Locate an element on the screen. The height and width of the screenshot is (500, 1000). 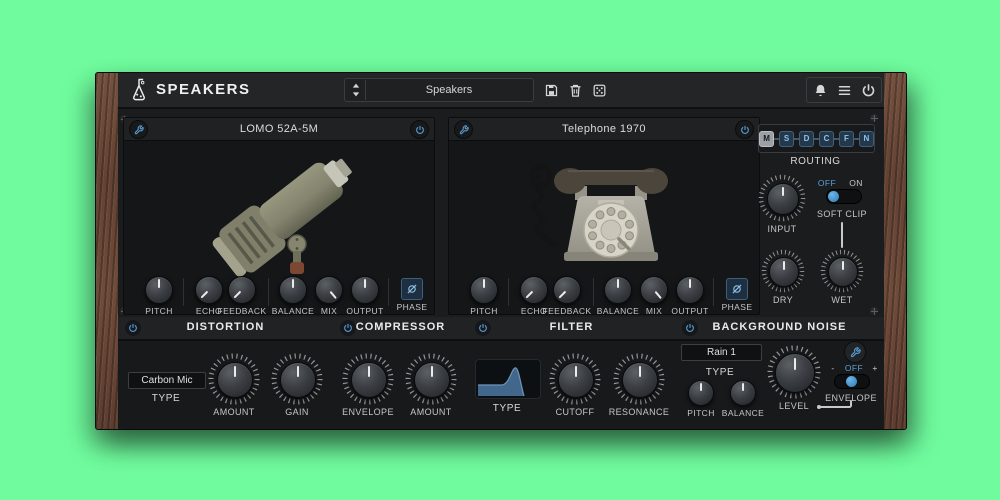
routing-node-f: F is located at coordinates (846, 138).